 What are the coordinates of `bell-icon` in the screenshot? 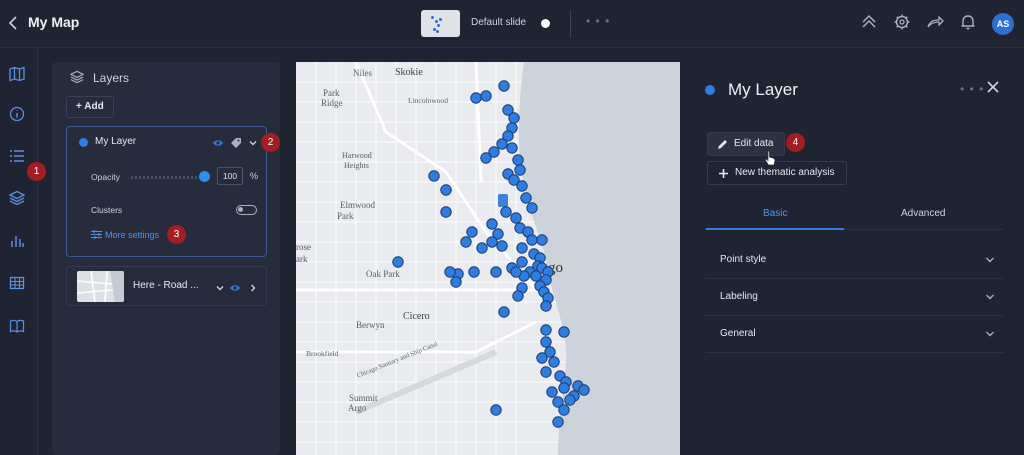 It's located at (969, 23).